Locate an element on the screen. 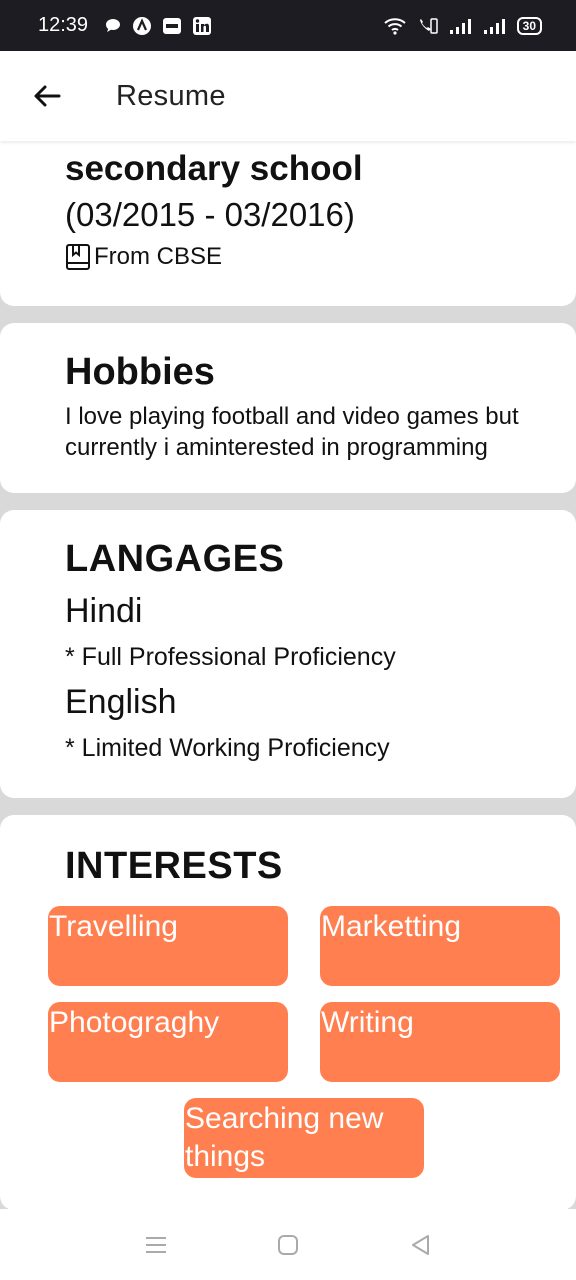 The image size is (576, 1280). menu-icon is located at coordinates (156, 1244).